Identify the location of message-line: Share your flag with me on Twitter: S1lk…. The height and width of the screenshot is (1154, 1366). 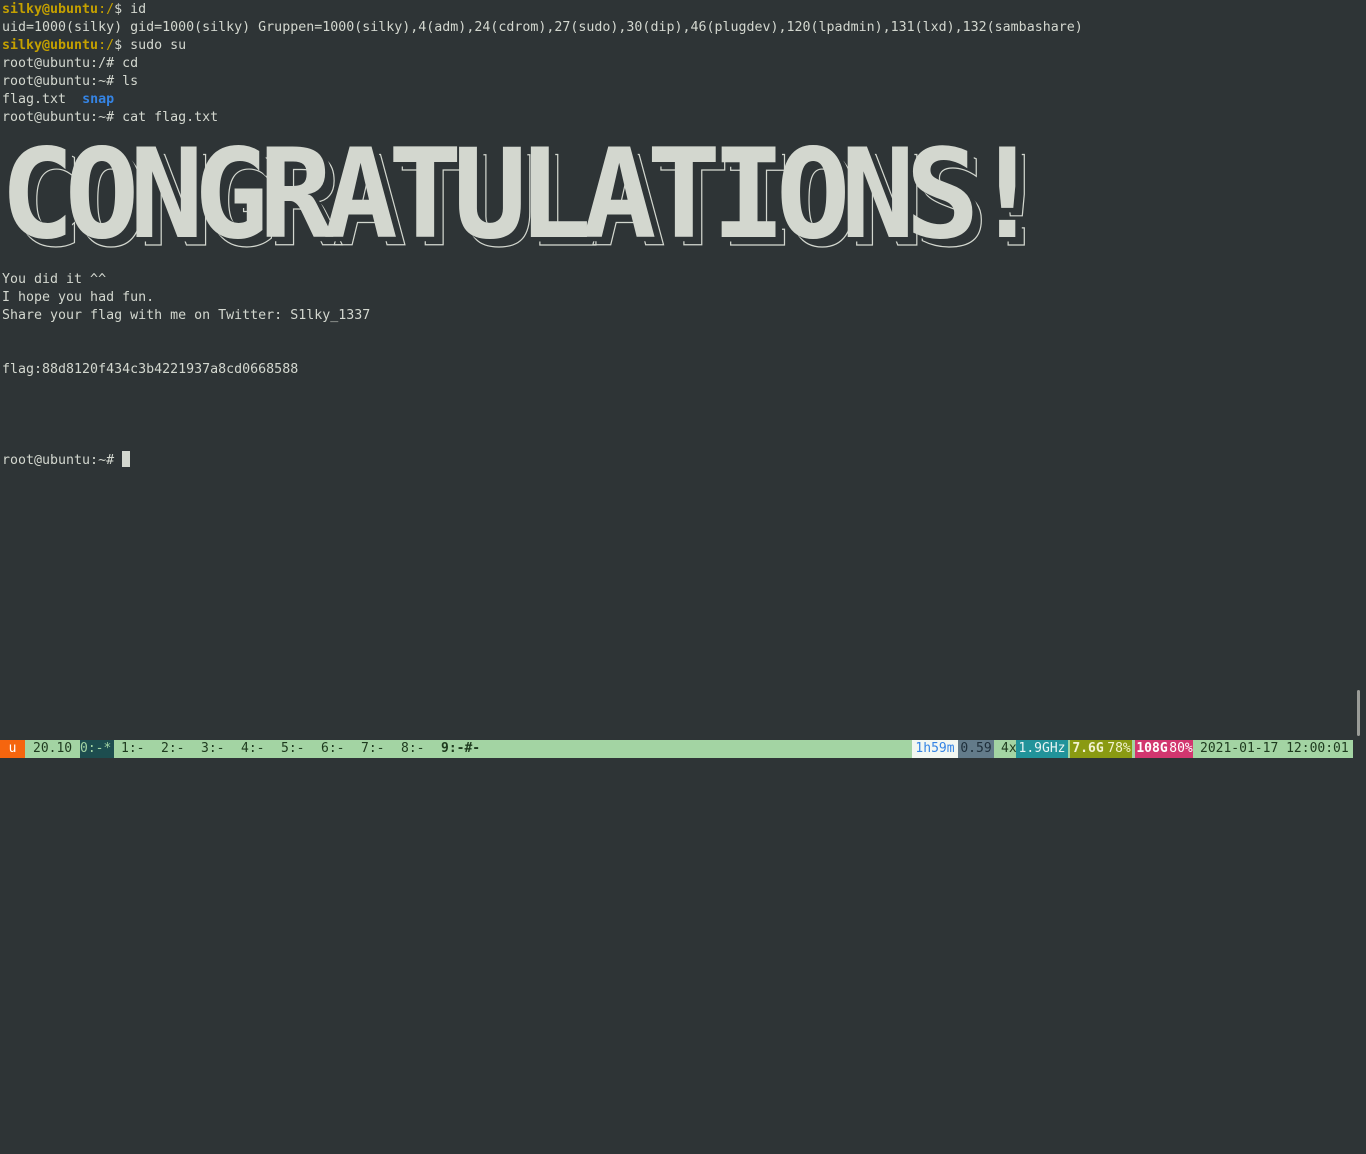
(186, 315).